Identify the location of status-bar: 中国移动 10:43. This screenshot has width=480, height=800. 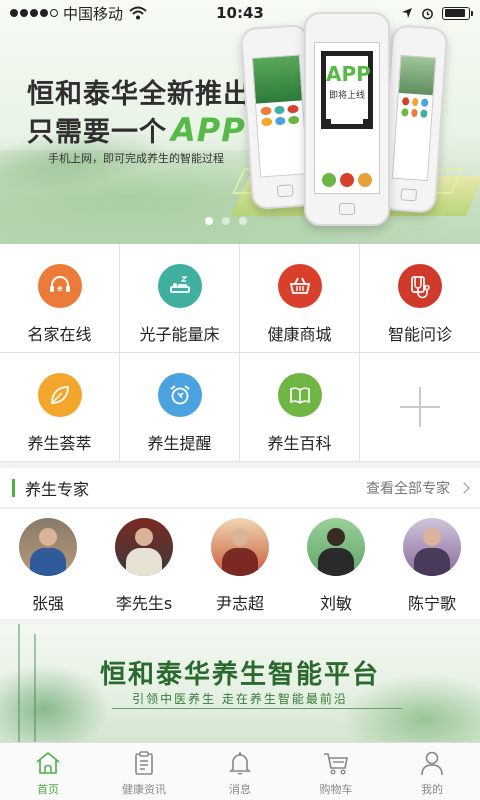
(240, 13).